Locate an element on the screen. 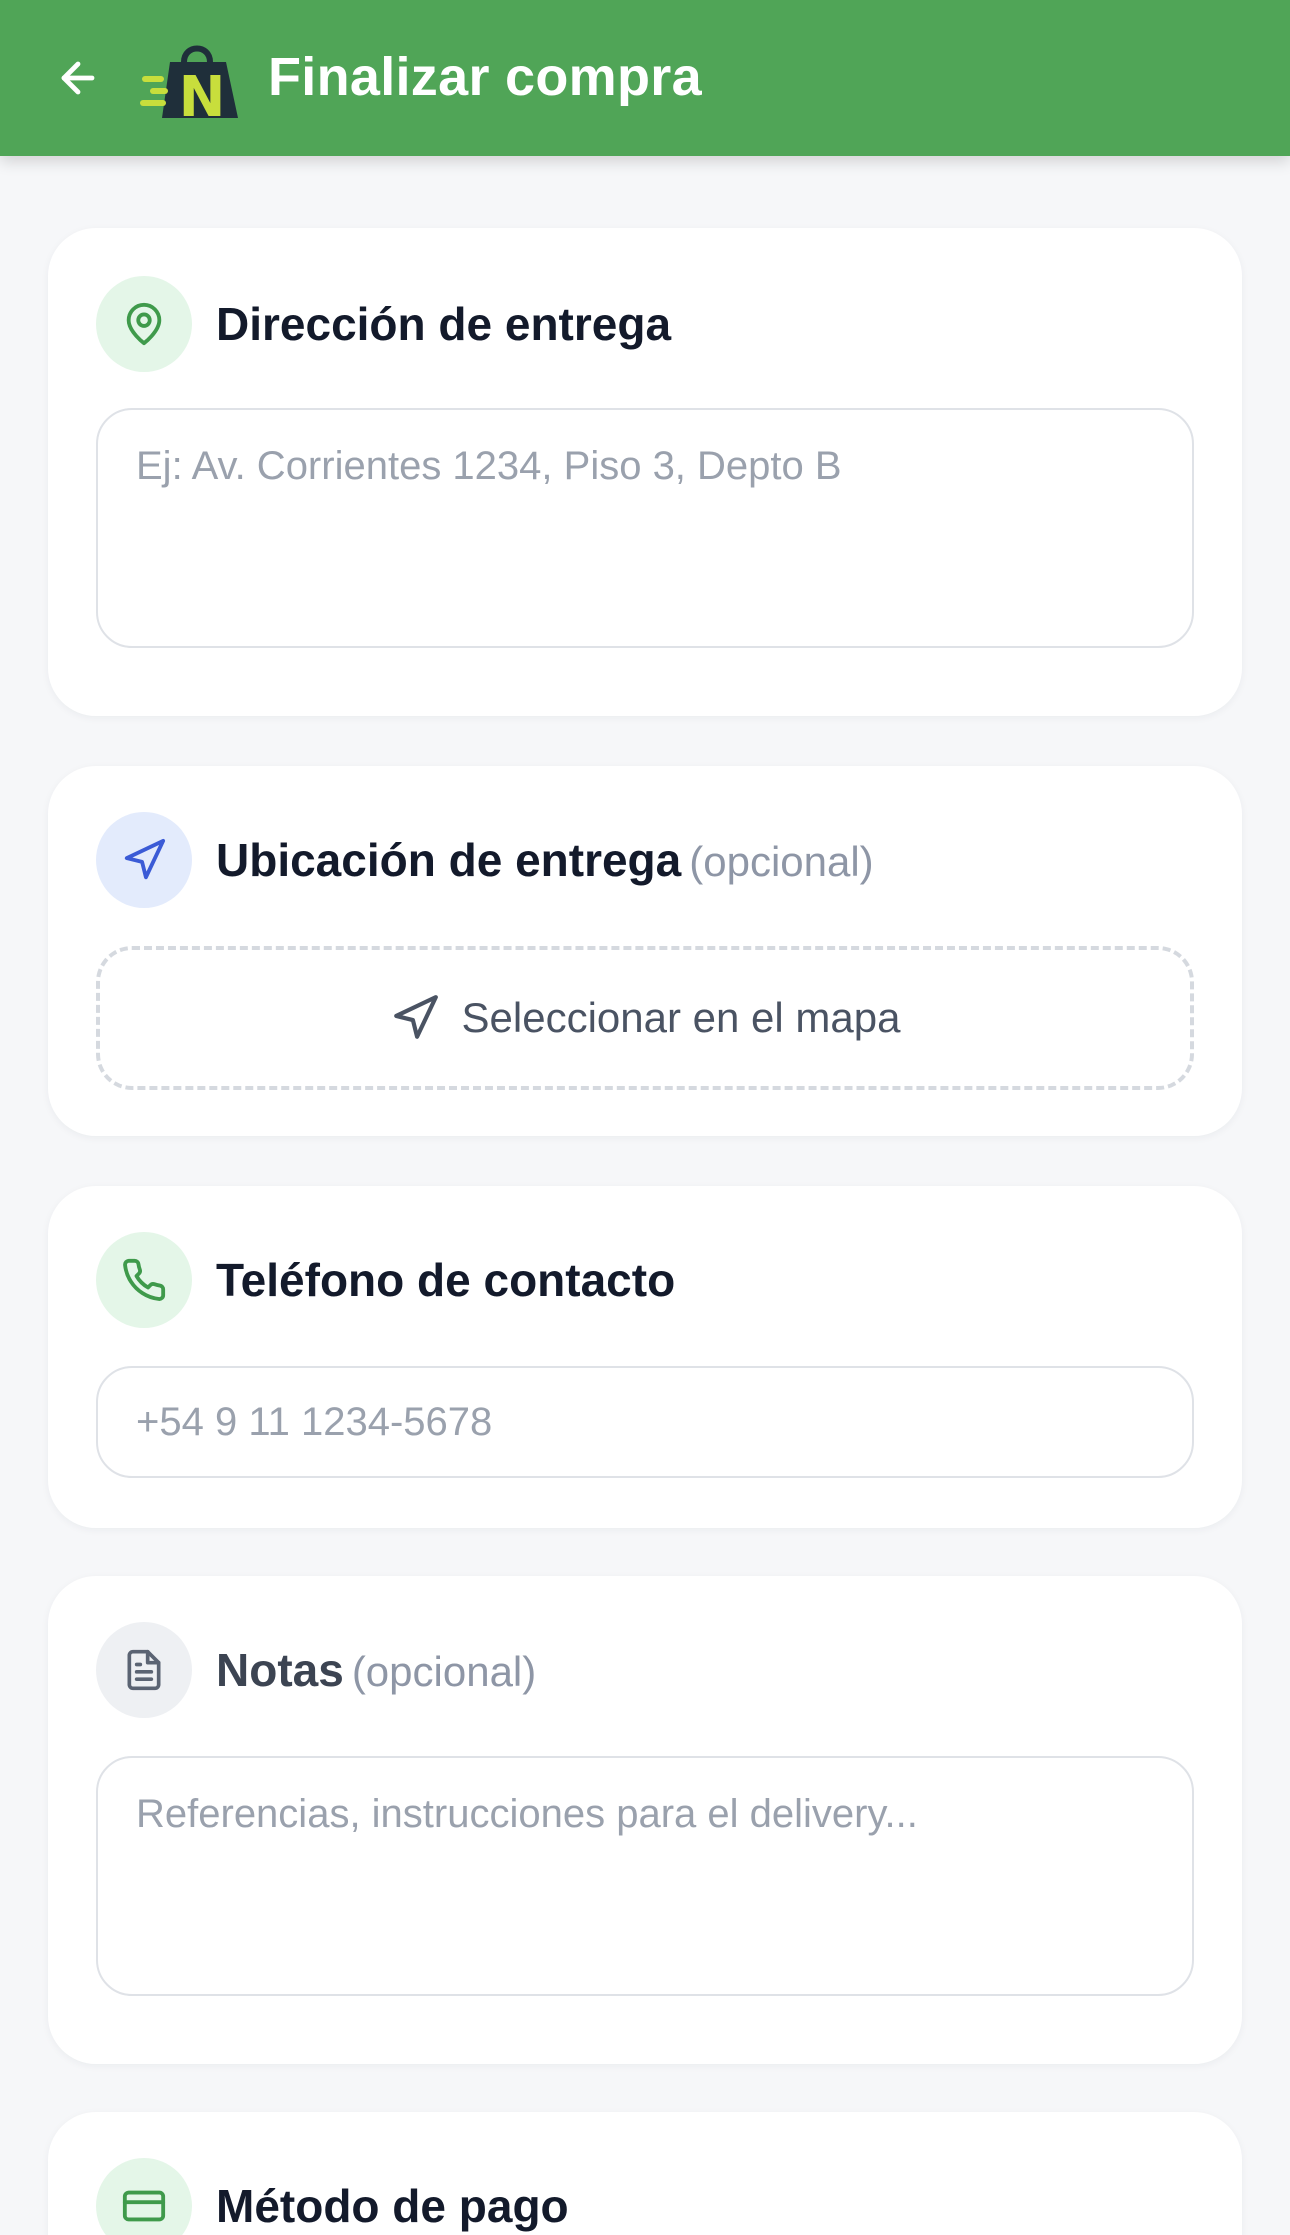 The width and height of the screenshot is (1290, 2235). notes-title: Notas (opcional) is located at coordinates (376, 1671).